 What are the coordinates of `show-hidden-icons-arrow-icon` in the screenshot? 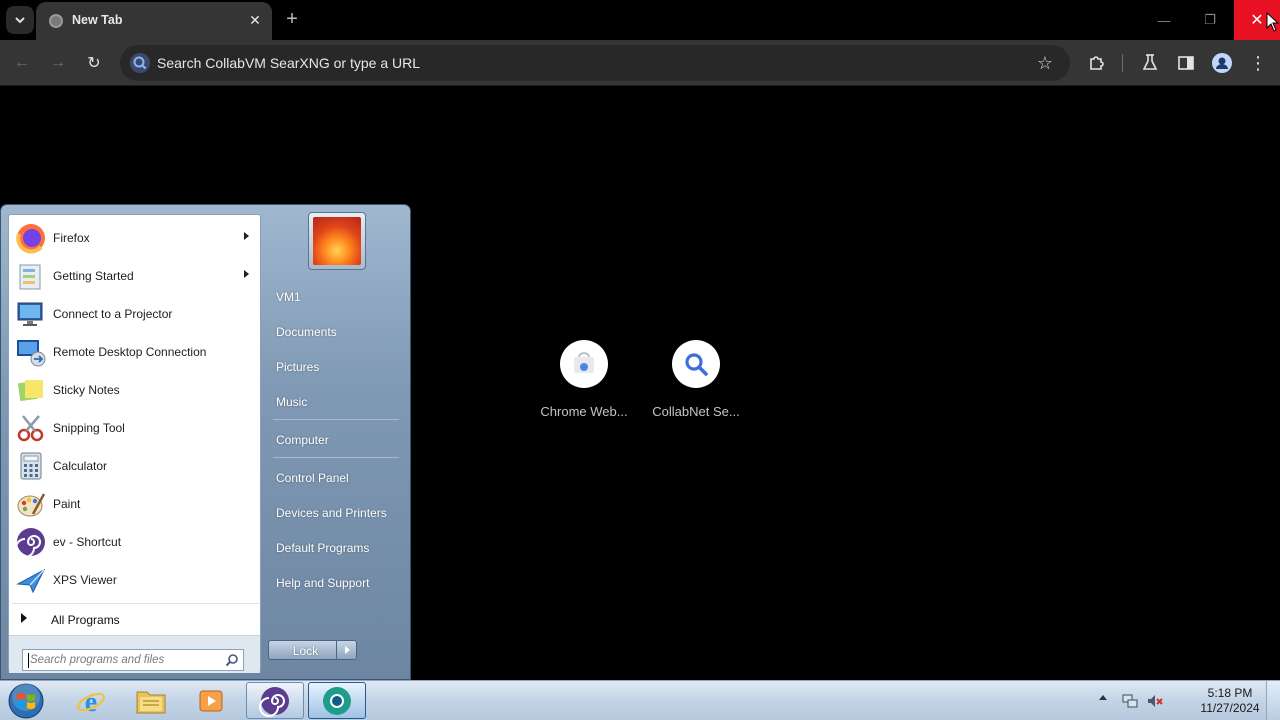 It's located at (1103, 697).